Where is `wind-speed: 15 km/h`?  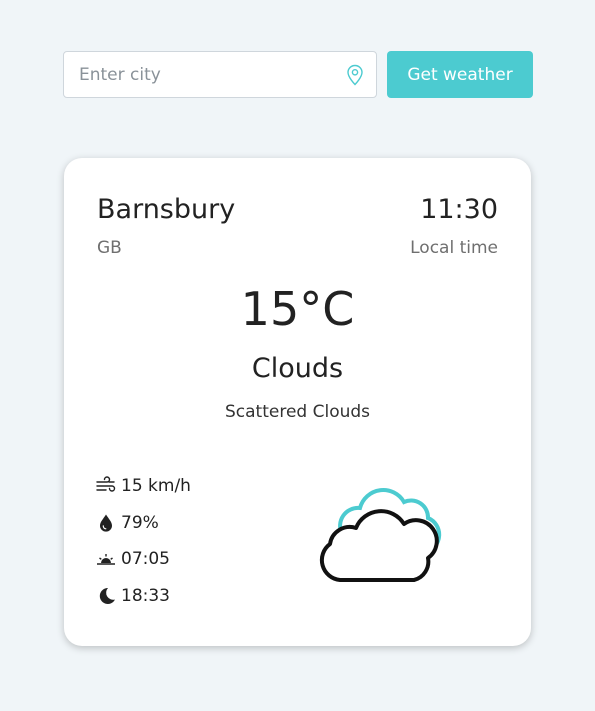 wind-speed: 15 km/h is located at coordinates (156, 486).